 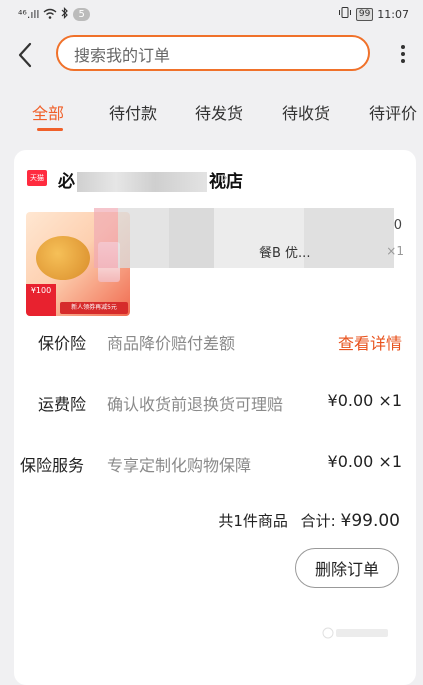 I want to click on tab-pending-review: 待评价, so click(x=393, y=112).